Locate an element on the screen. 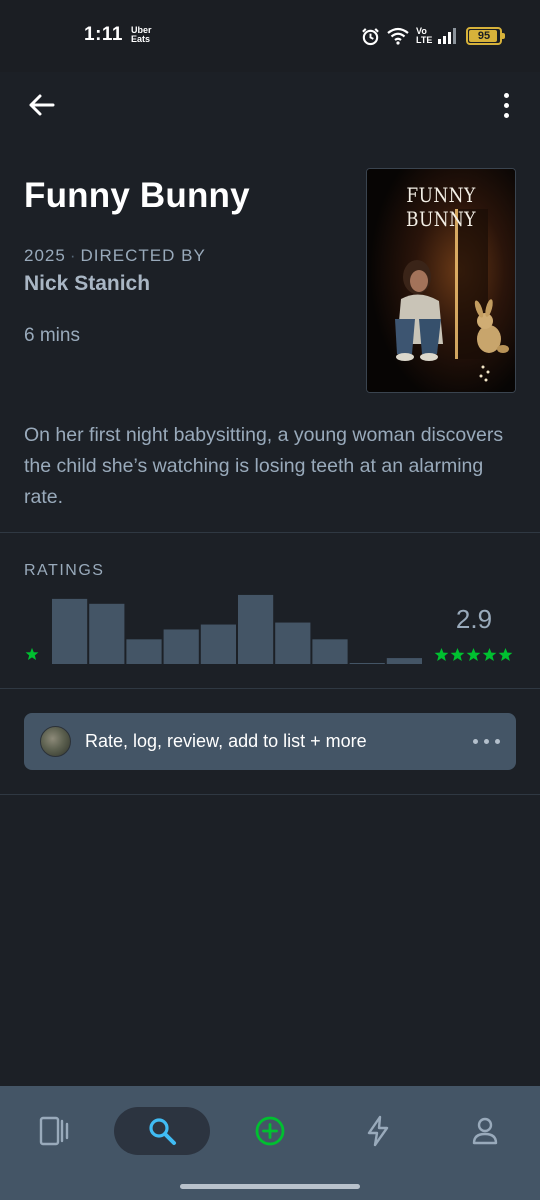 The image size is (540, 1200). user-avatar is located at coordinates (55, 741).